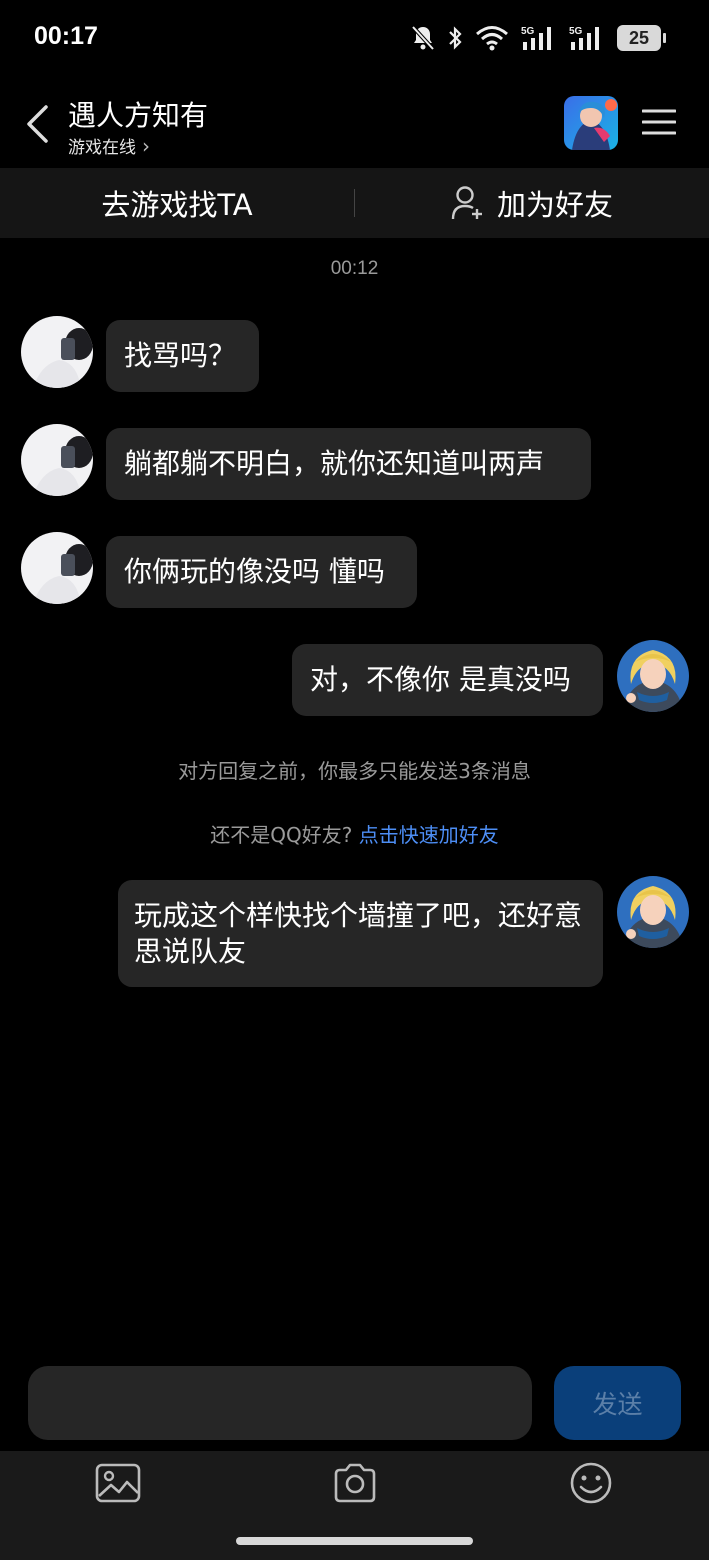  What do you see at coordinates (354, 833) in the screenshot?
I see `not-friend-notice: 还不是QQ好友? 点击快速加好友` at bounding box center [354, 833].